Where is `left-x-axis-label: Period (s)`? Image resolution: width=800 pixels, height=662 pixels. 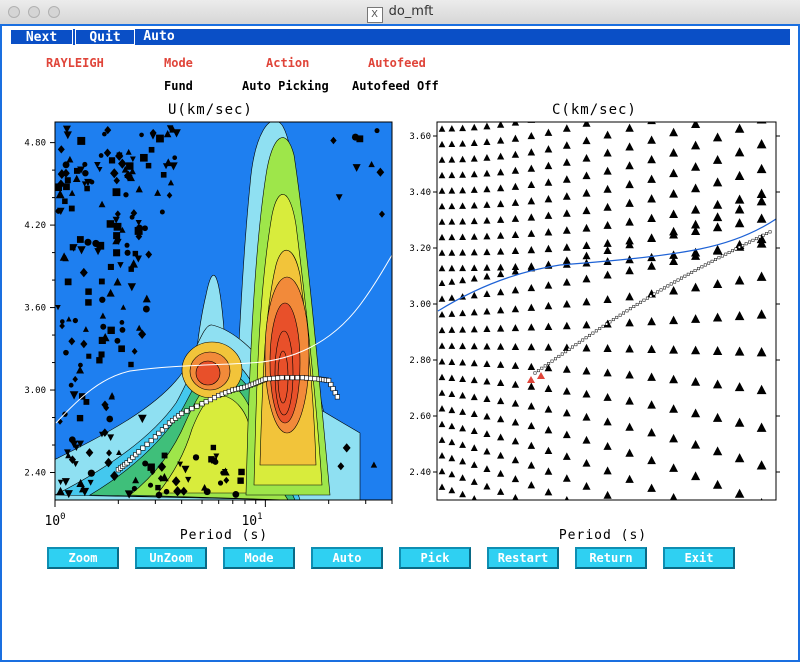 left-x-axis-label: Period (s) is located at coordinates (224, 535).